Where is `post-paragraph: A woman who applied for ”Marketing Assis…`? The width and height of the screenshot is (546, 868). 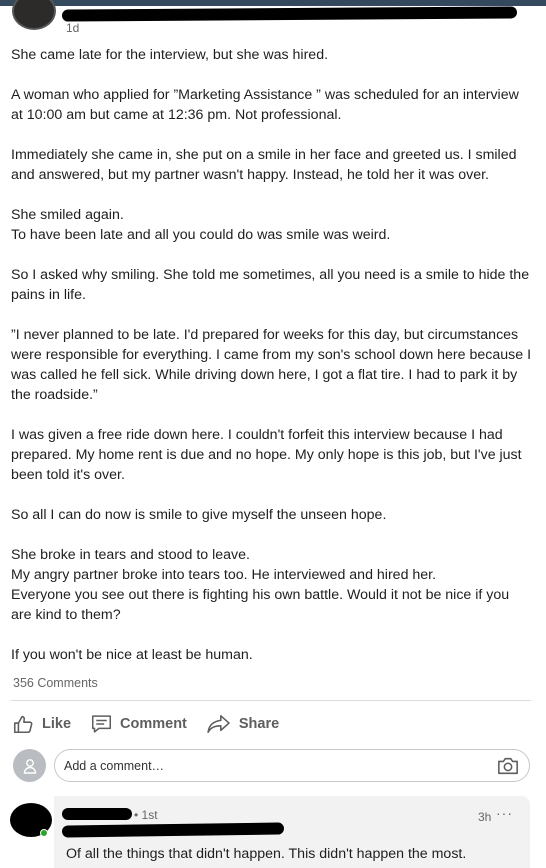 post-paragraph: A woman who applied for ”Marketing Assis… is located at coordinates (265, 105).